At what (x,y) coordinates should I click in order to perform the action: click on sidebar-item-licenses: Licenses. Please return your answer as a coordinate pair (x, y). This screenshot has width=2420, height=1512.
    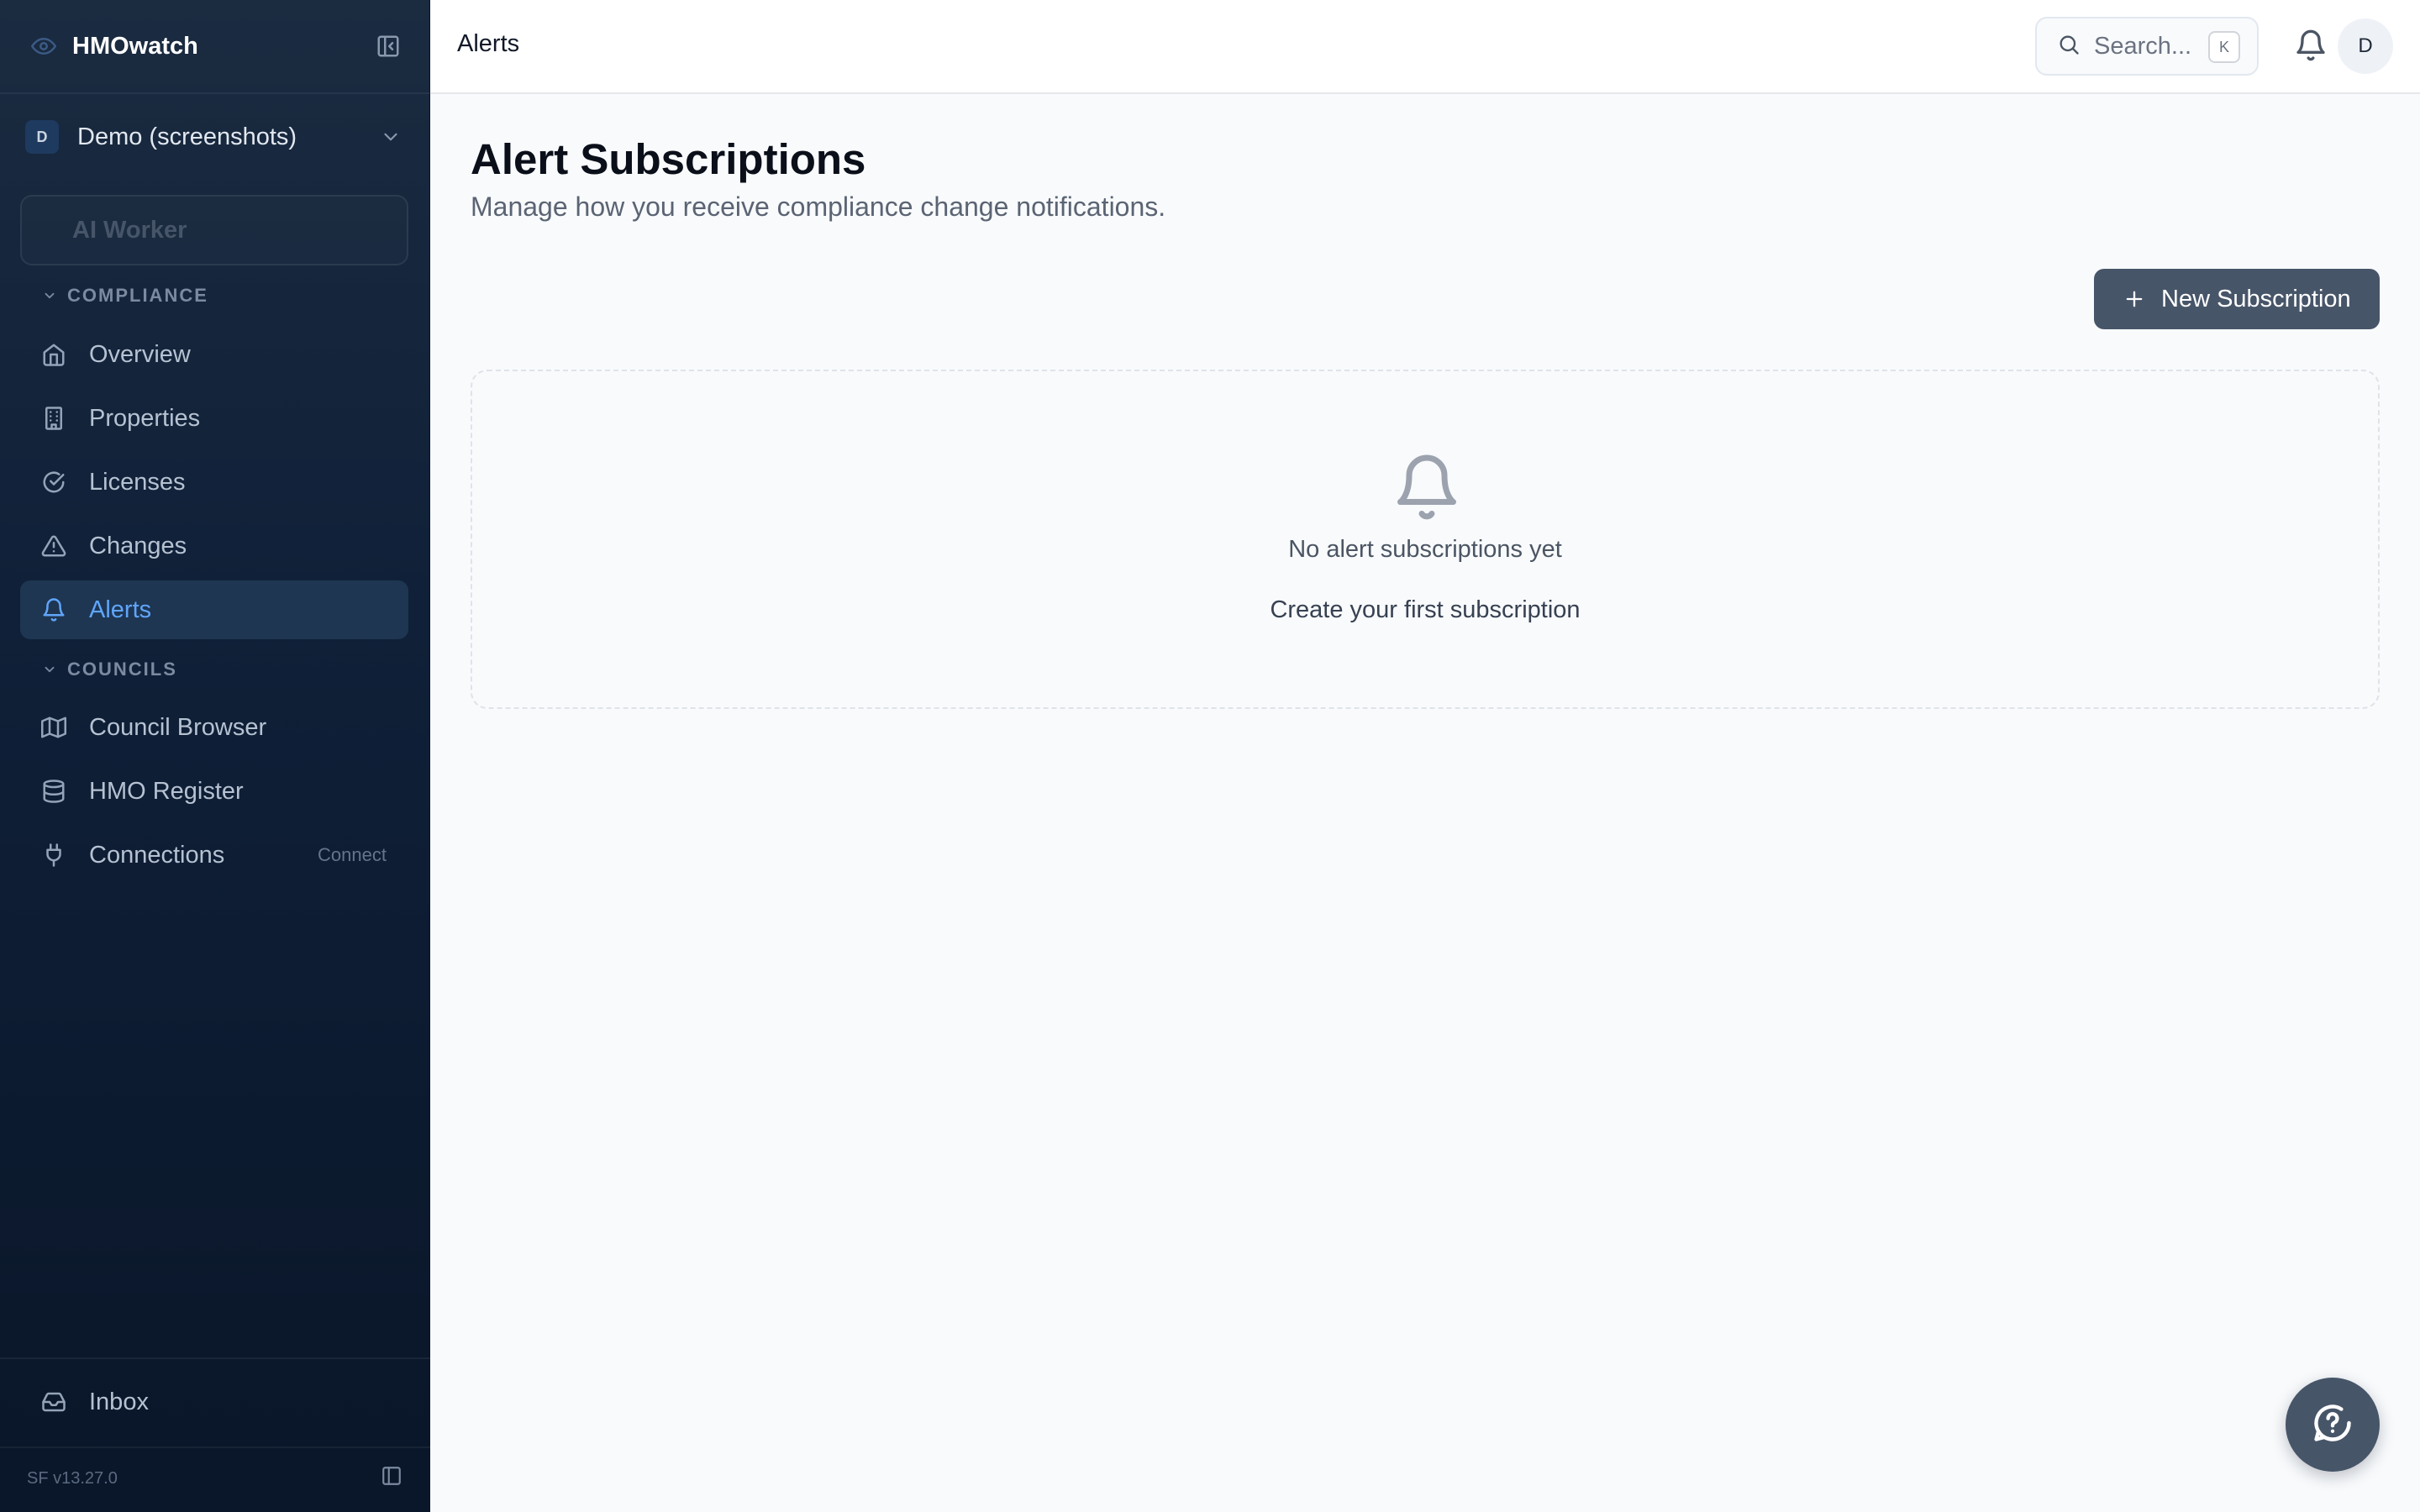
    Looking at the image, I should click on (214, 482).